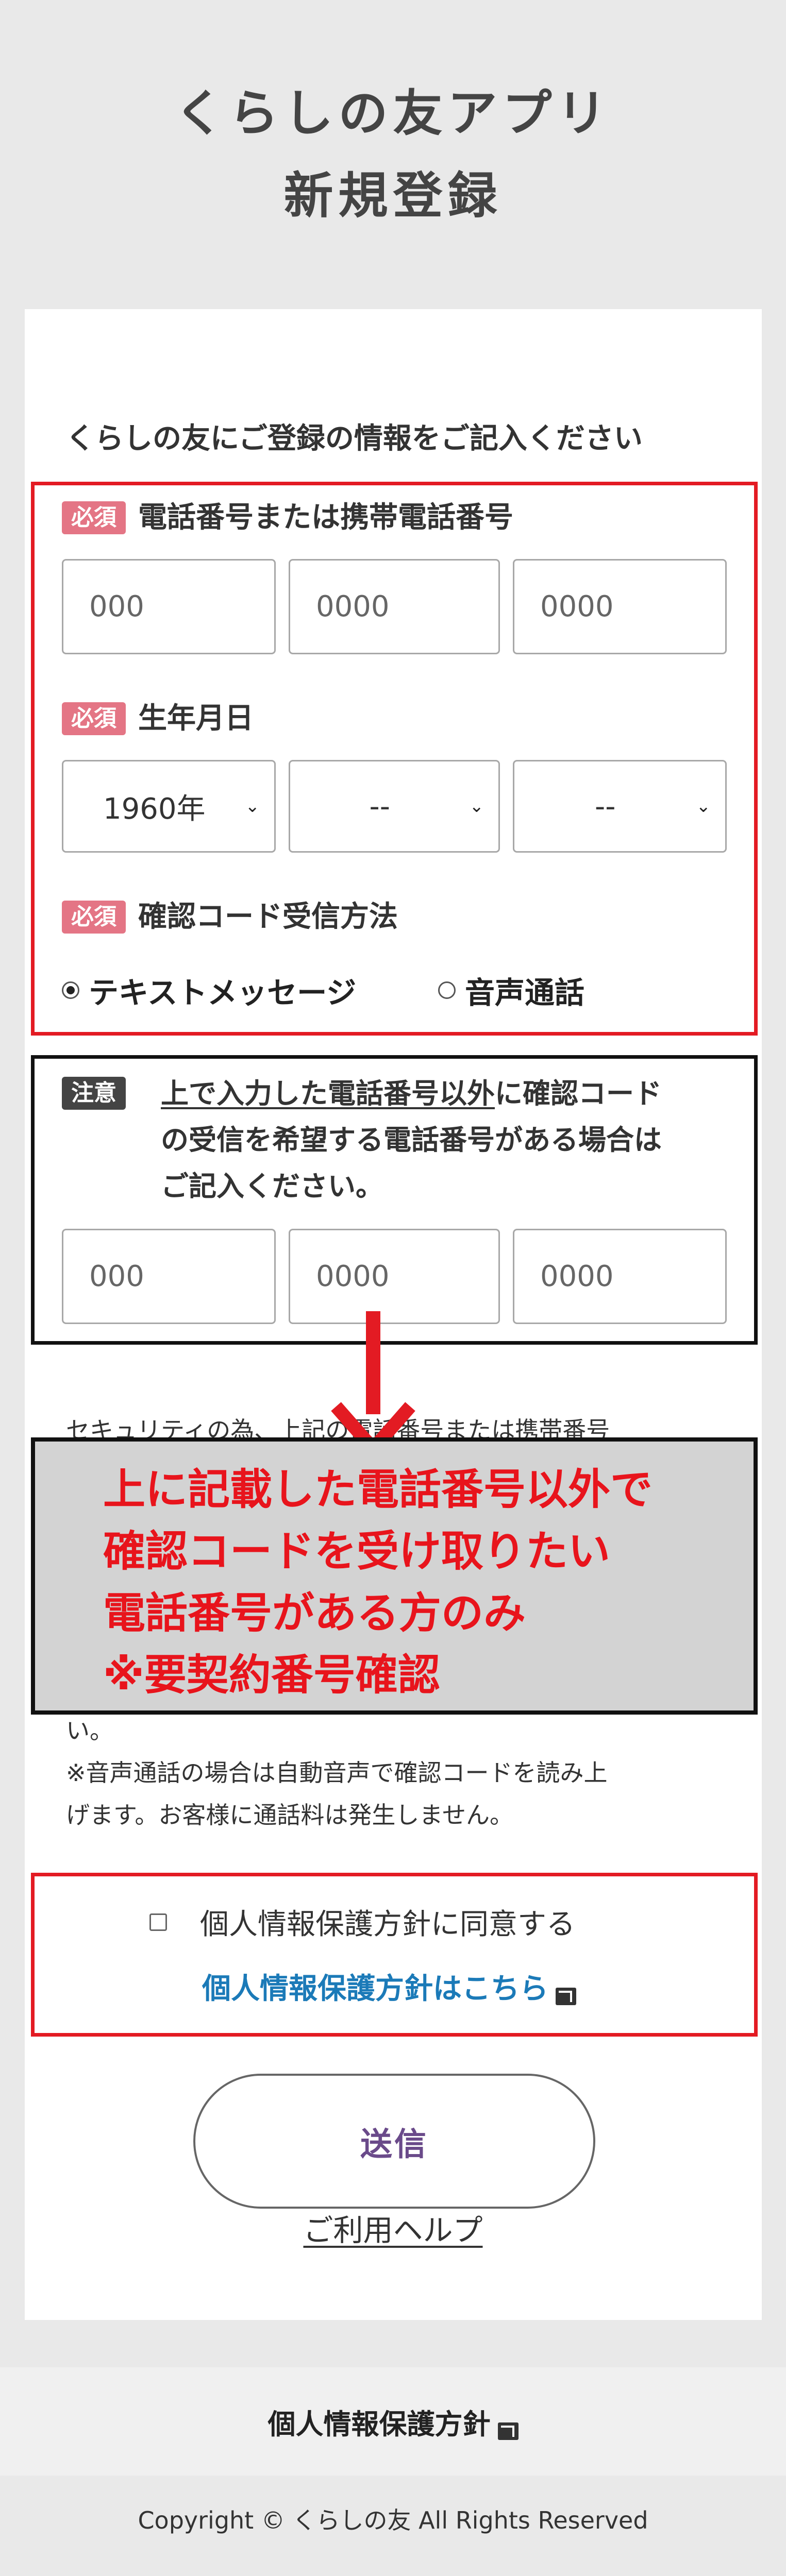  I want to click on code-method-label: 確認コード受信方法, so click(268, 917).